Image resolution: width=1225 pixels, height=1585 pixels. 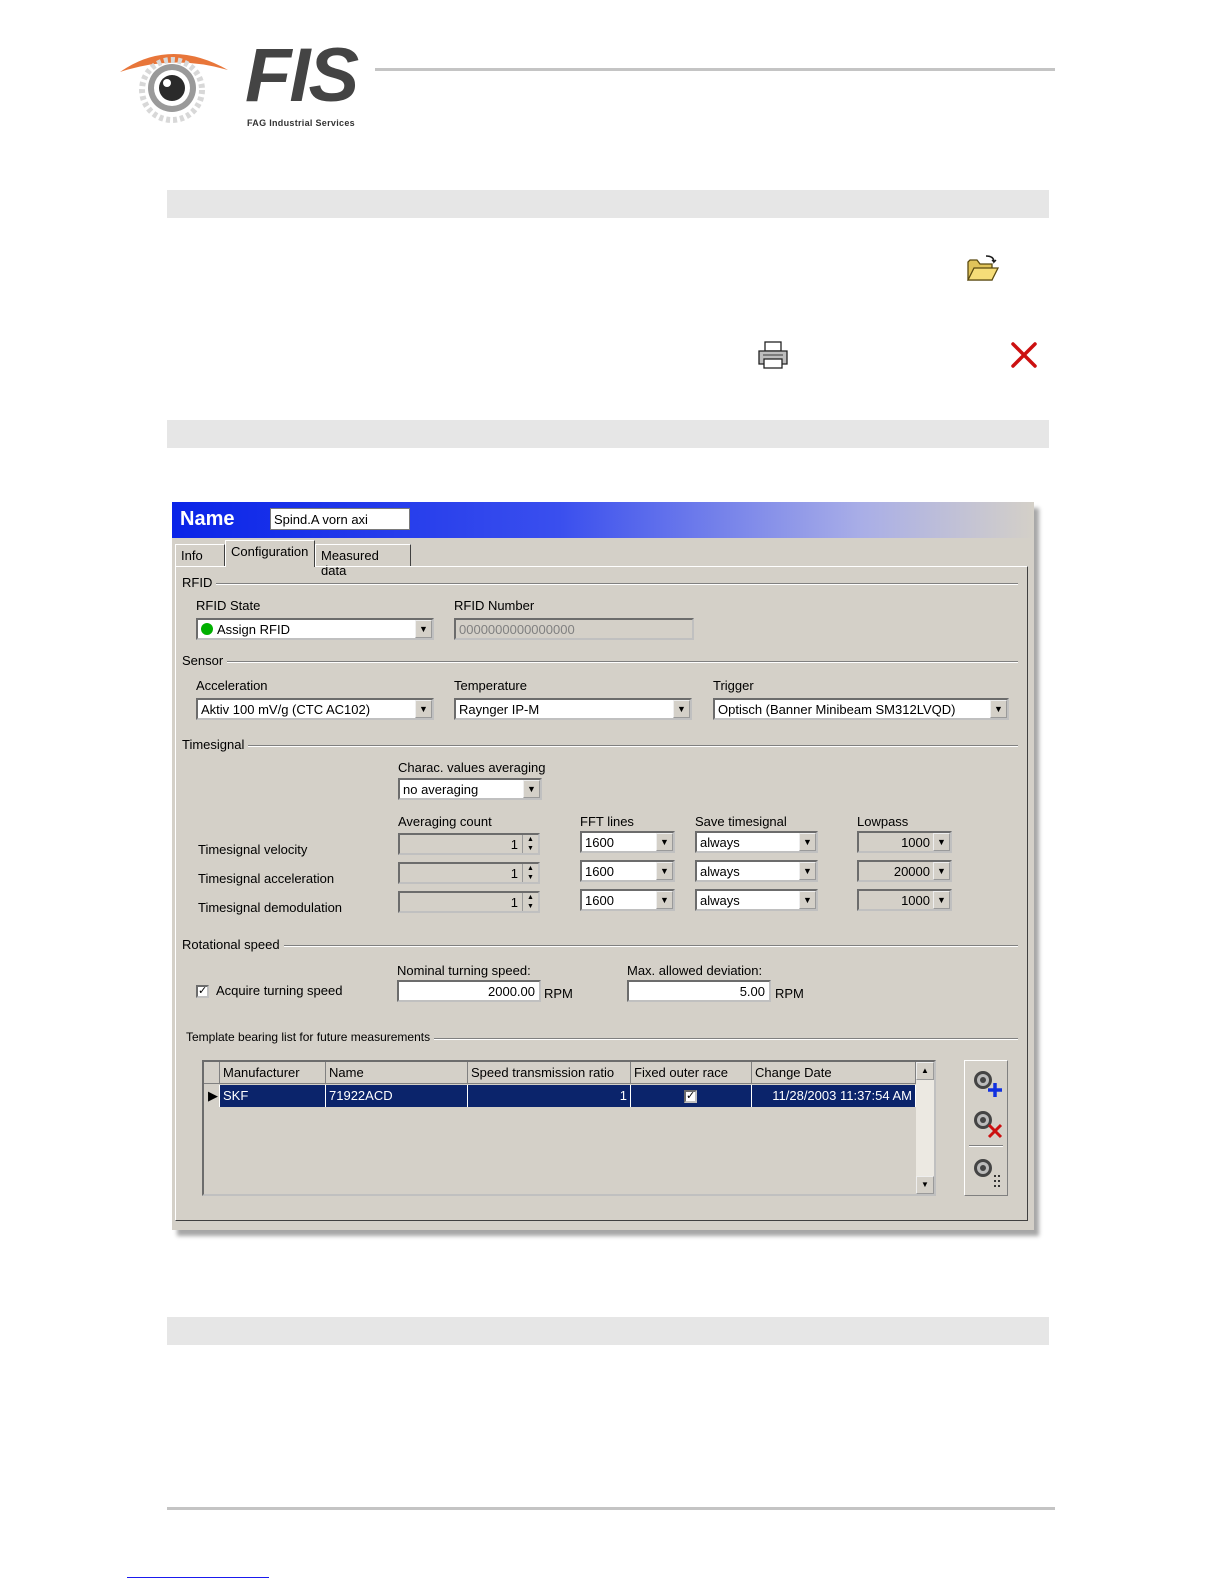 I want to click on rfid-group-label: RFID, so click(x=199, y=582).